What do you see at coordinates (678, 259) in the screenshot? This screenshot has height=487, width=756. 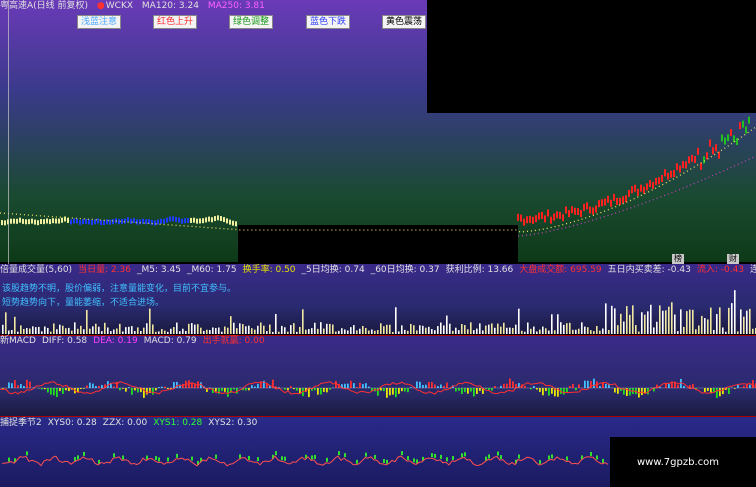 I see `marker-chip-bang: 榜` at bounding box center [678, 259].